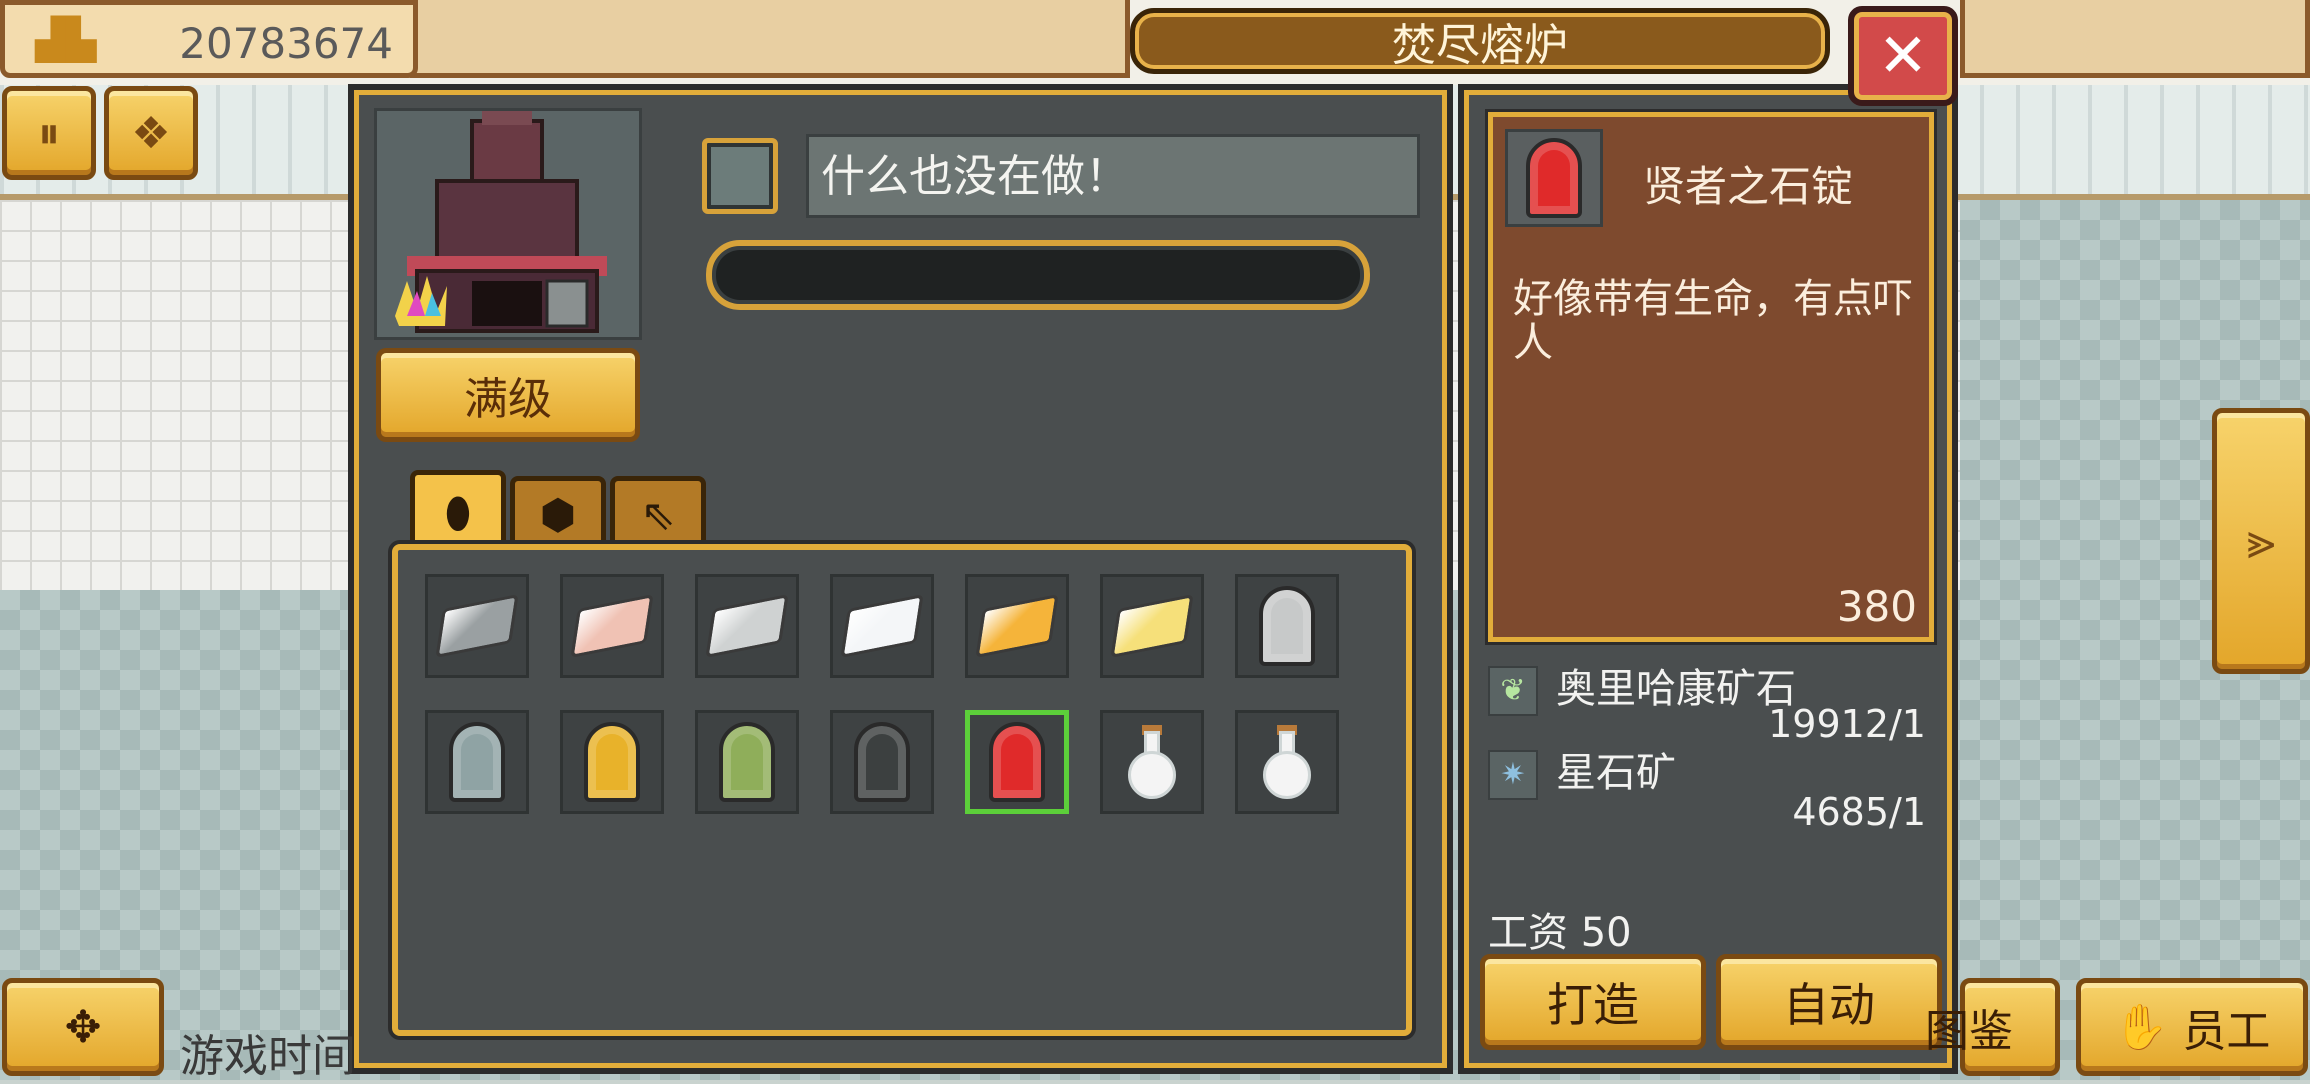 The width and height of the screenshot is (2310, 1084). I want to click on tab-tools: ⇖, so click(658, 512).